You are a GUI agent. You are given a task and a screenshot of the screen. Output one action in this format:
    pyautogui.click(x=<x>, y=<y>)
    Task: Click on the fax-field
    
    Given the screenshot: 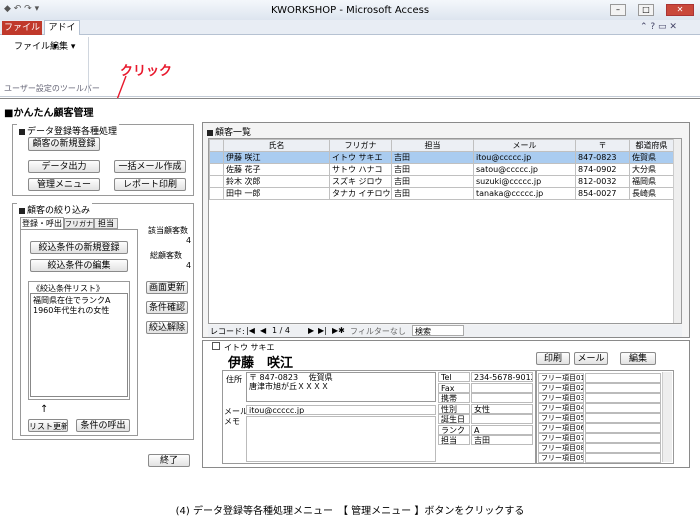 What is the action you would take?
    pyautogui.click(x=502, y=387)
    